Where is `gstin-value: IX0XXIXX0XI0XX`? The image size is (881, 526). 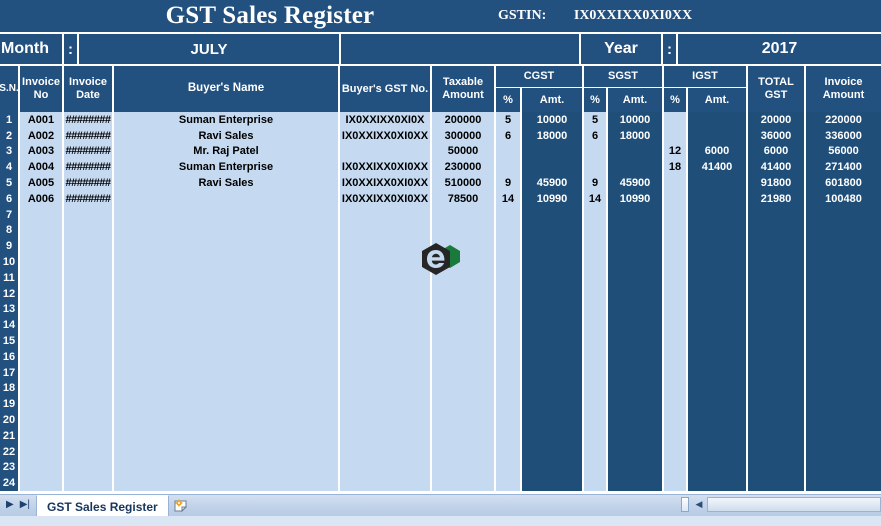
gstin-value: IX0XXIXX0XI0XX is located at coordinates (633, 16).